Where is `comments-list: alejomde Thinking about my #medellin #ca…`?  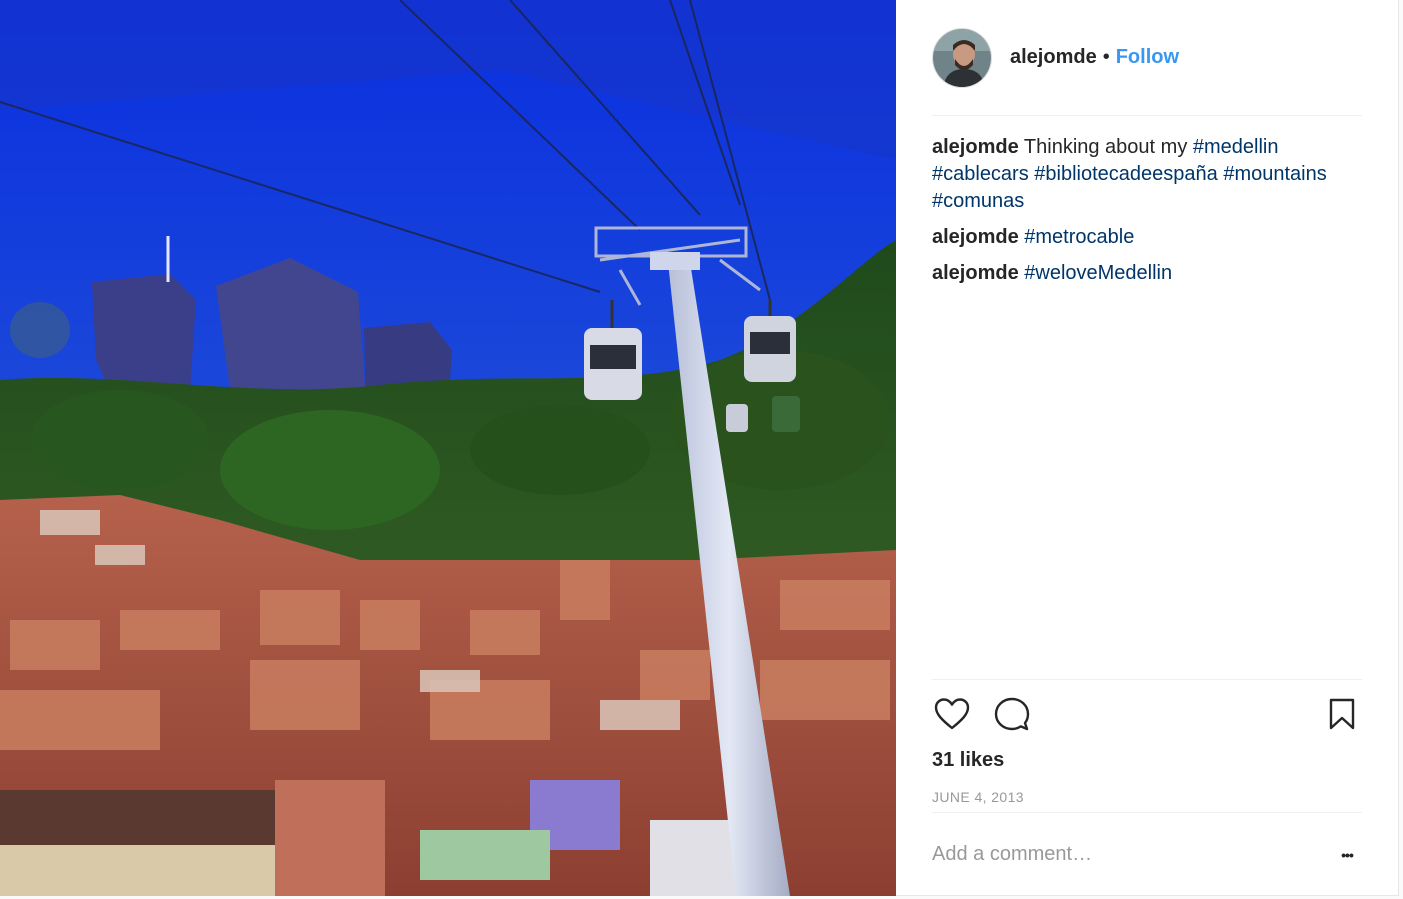 comments-list: alejomde Thinking about my #medellin #ca… is located at coordinates (1147, 215).